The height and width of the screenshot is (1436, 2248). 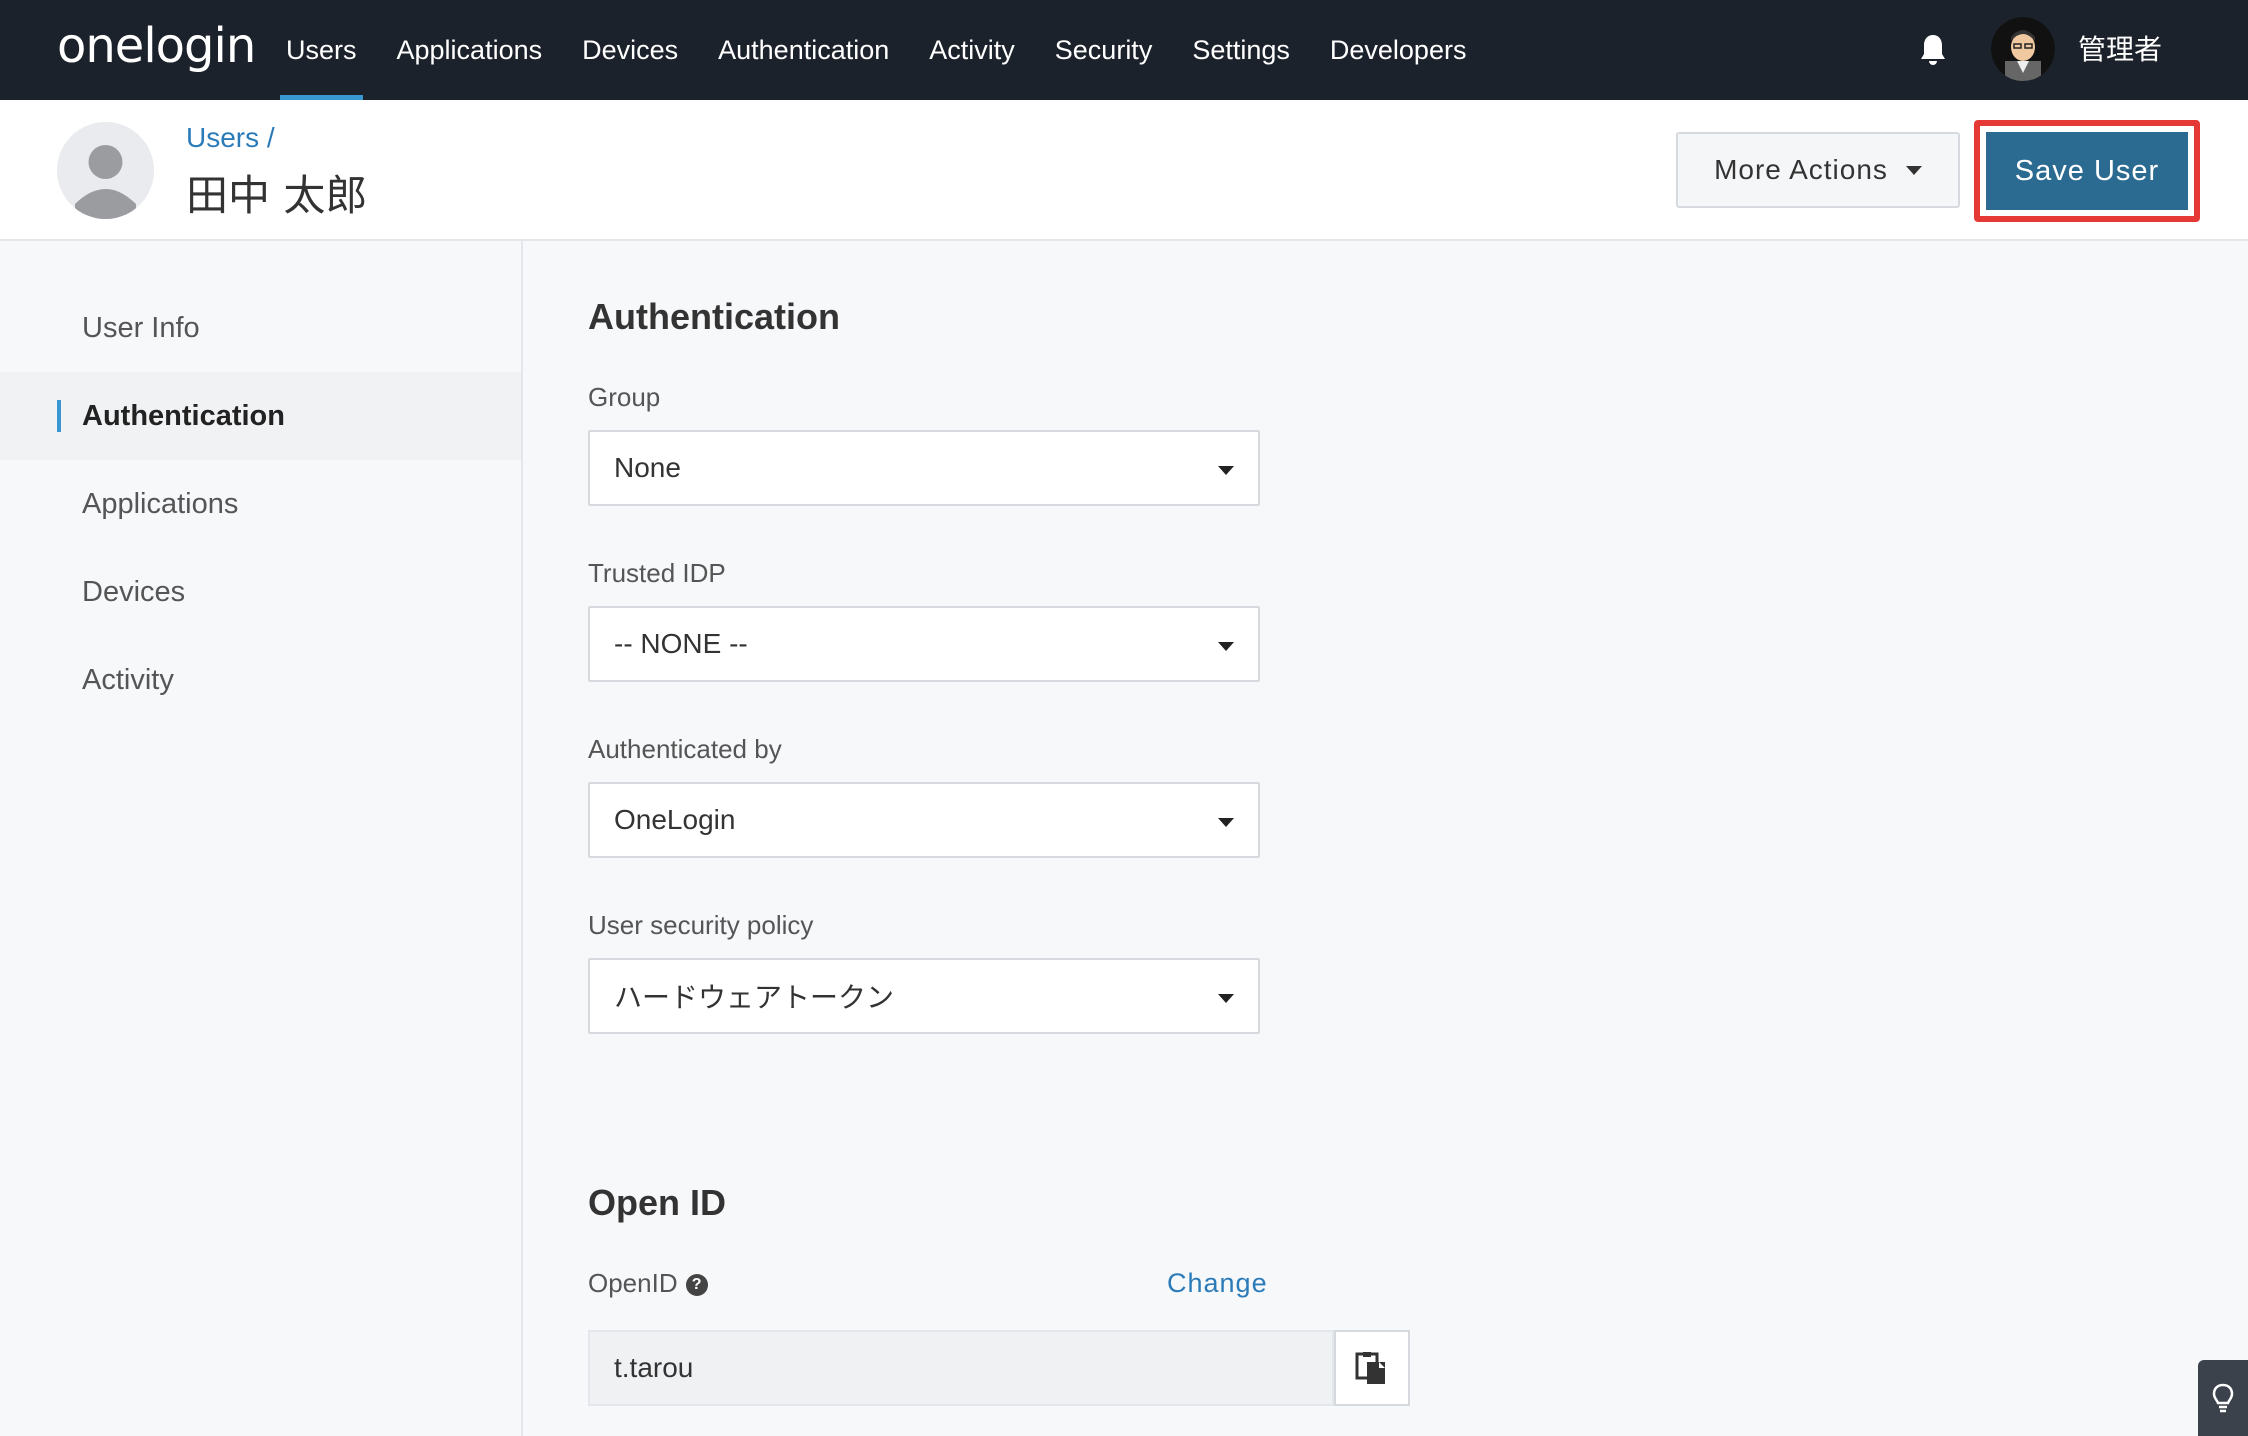 What do you see at coordinates (754, 997) in the screenshot?
I see `security-policy-select-value: ハードウェアトークン` at bounding box center [754, 997].